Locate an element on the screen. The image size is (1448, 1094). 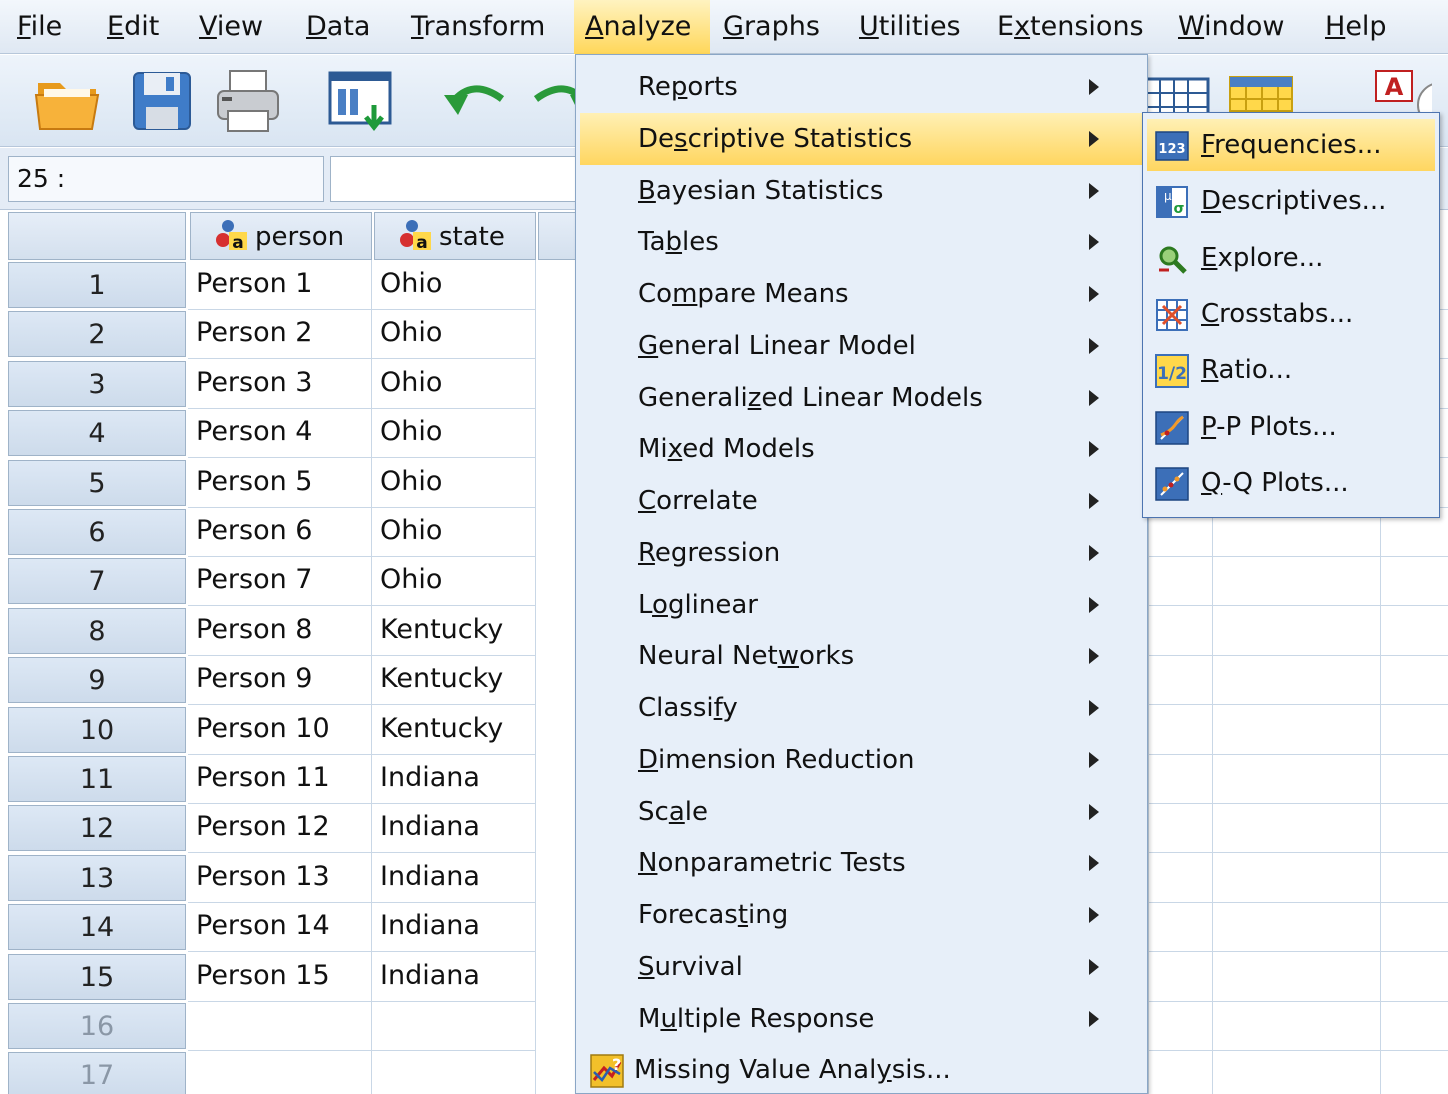
print-icon is located at coordinates (248, 101).